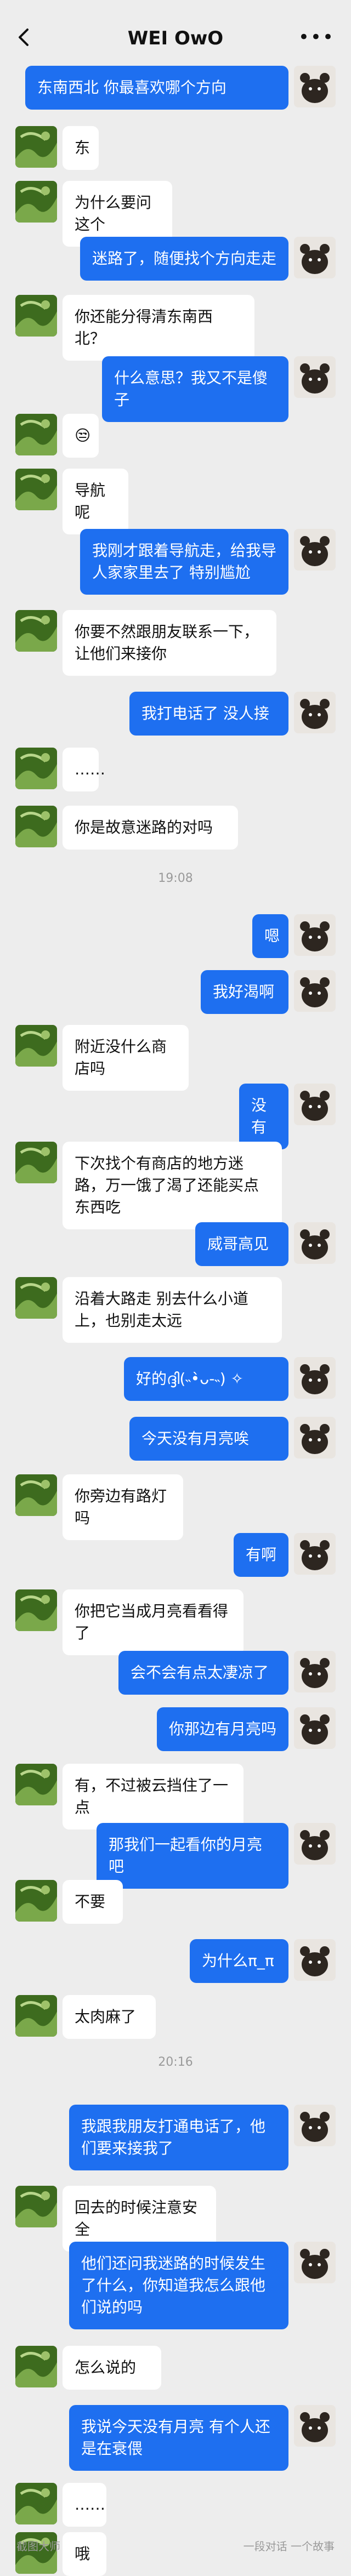 Image resolution: width=351 pixels, height=2576 pixels. I want to click on message-bubble: 我打电话了 没人接, so click(209, 714).